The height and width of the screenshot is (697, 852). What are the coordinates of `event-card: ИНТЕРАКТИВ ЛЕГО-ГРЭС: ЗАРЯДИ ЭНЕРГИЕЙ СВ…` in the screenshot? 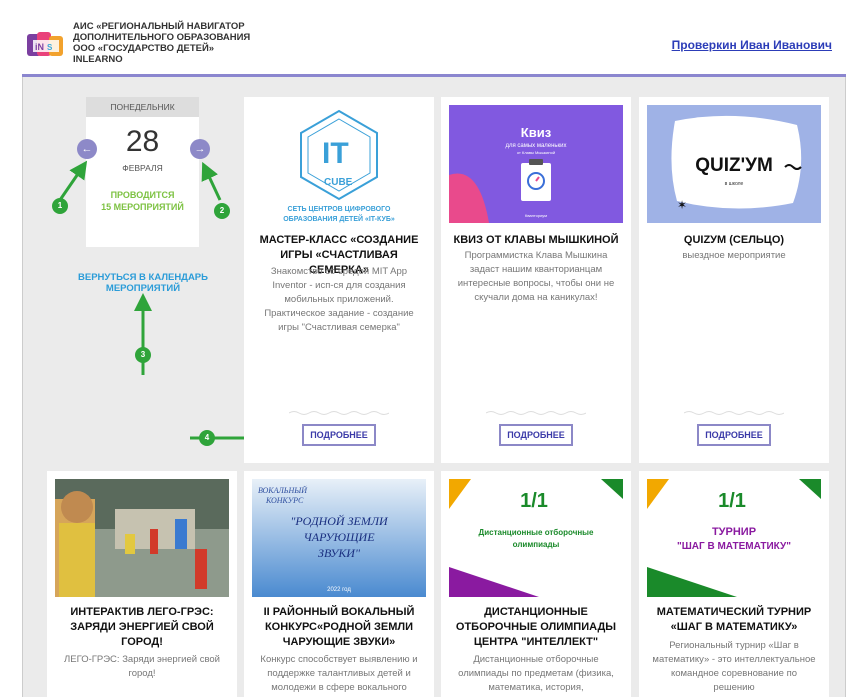 It's located at (142, 584).